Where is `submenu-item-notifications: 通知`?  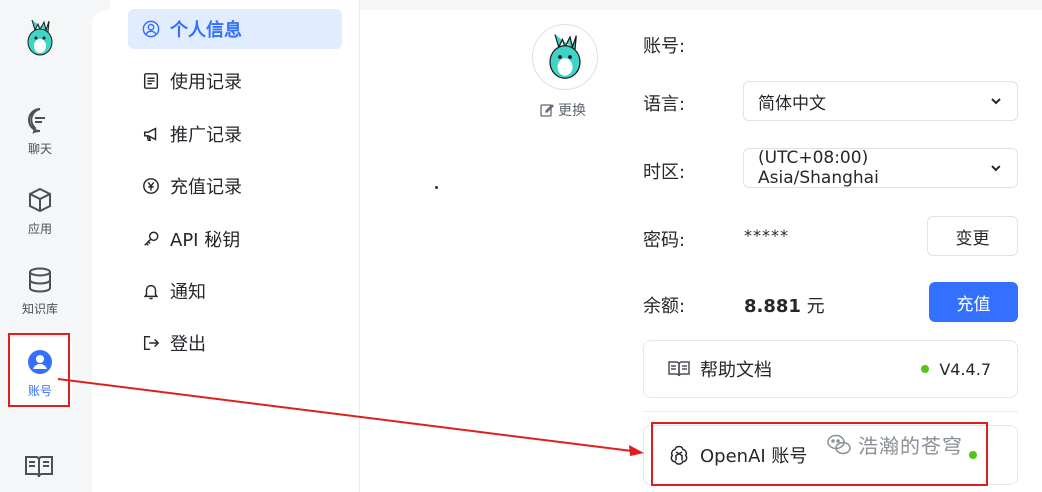 submenu-item-notifications: 通知 is located at coordinates (235, 291).